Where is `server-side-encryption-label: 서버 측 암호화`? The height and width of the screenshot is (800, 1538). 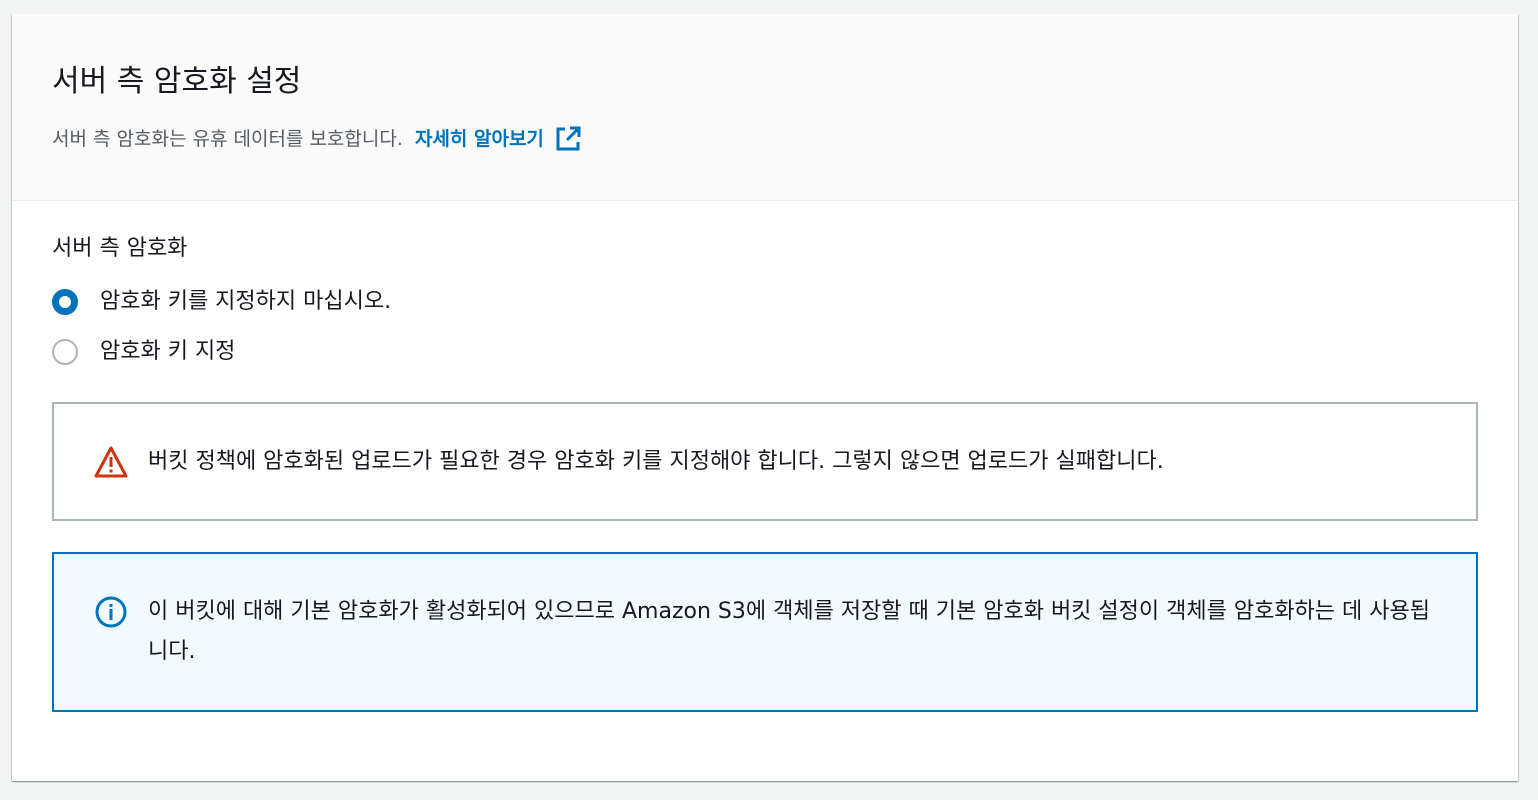 server-side-encryption-label: 서버 측 암호화 is located at coordinates (120, 248).